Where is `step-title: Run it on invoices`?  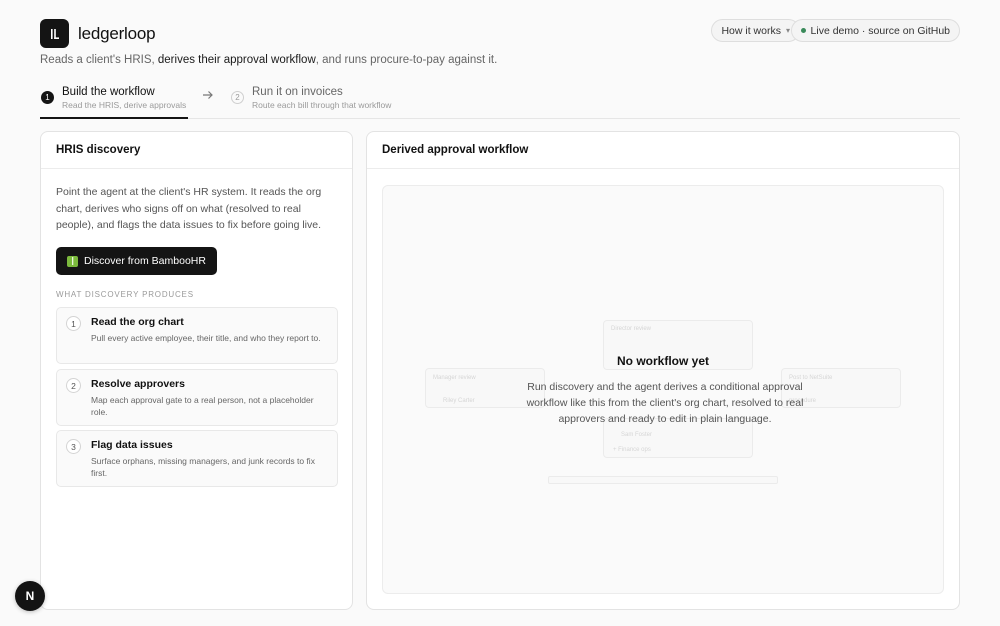 step-title: Run it on invoices is located at coordinates (297, 92).